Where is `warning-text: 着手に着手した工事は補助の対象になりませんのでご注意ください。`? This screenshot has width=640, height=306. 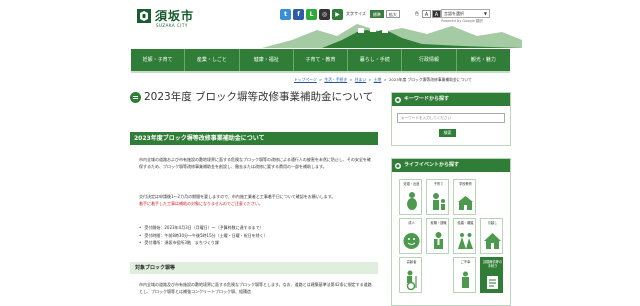
warning-text: 着手に着手した工事は補助の対象になりませんのでご注意ください。 is located at coordinates (201, 203).